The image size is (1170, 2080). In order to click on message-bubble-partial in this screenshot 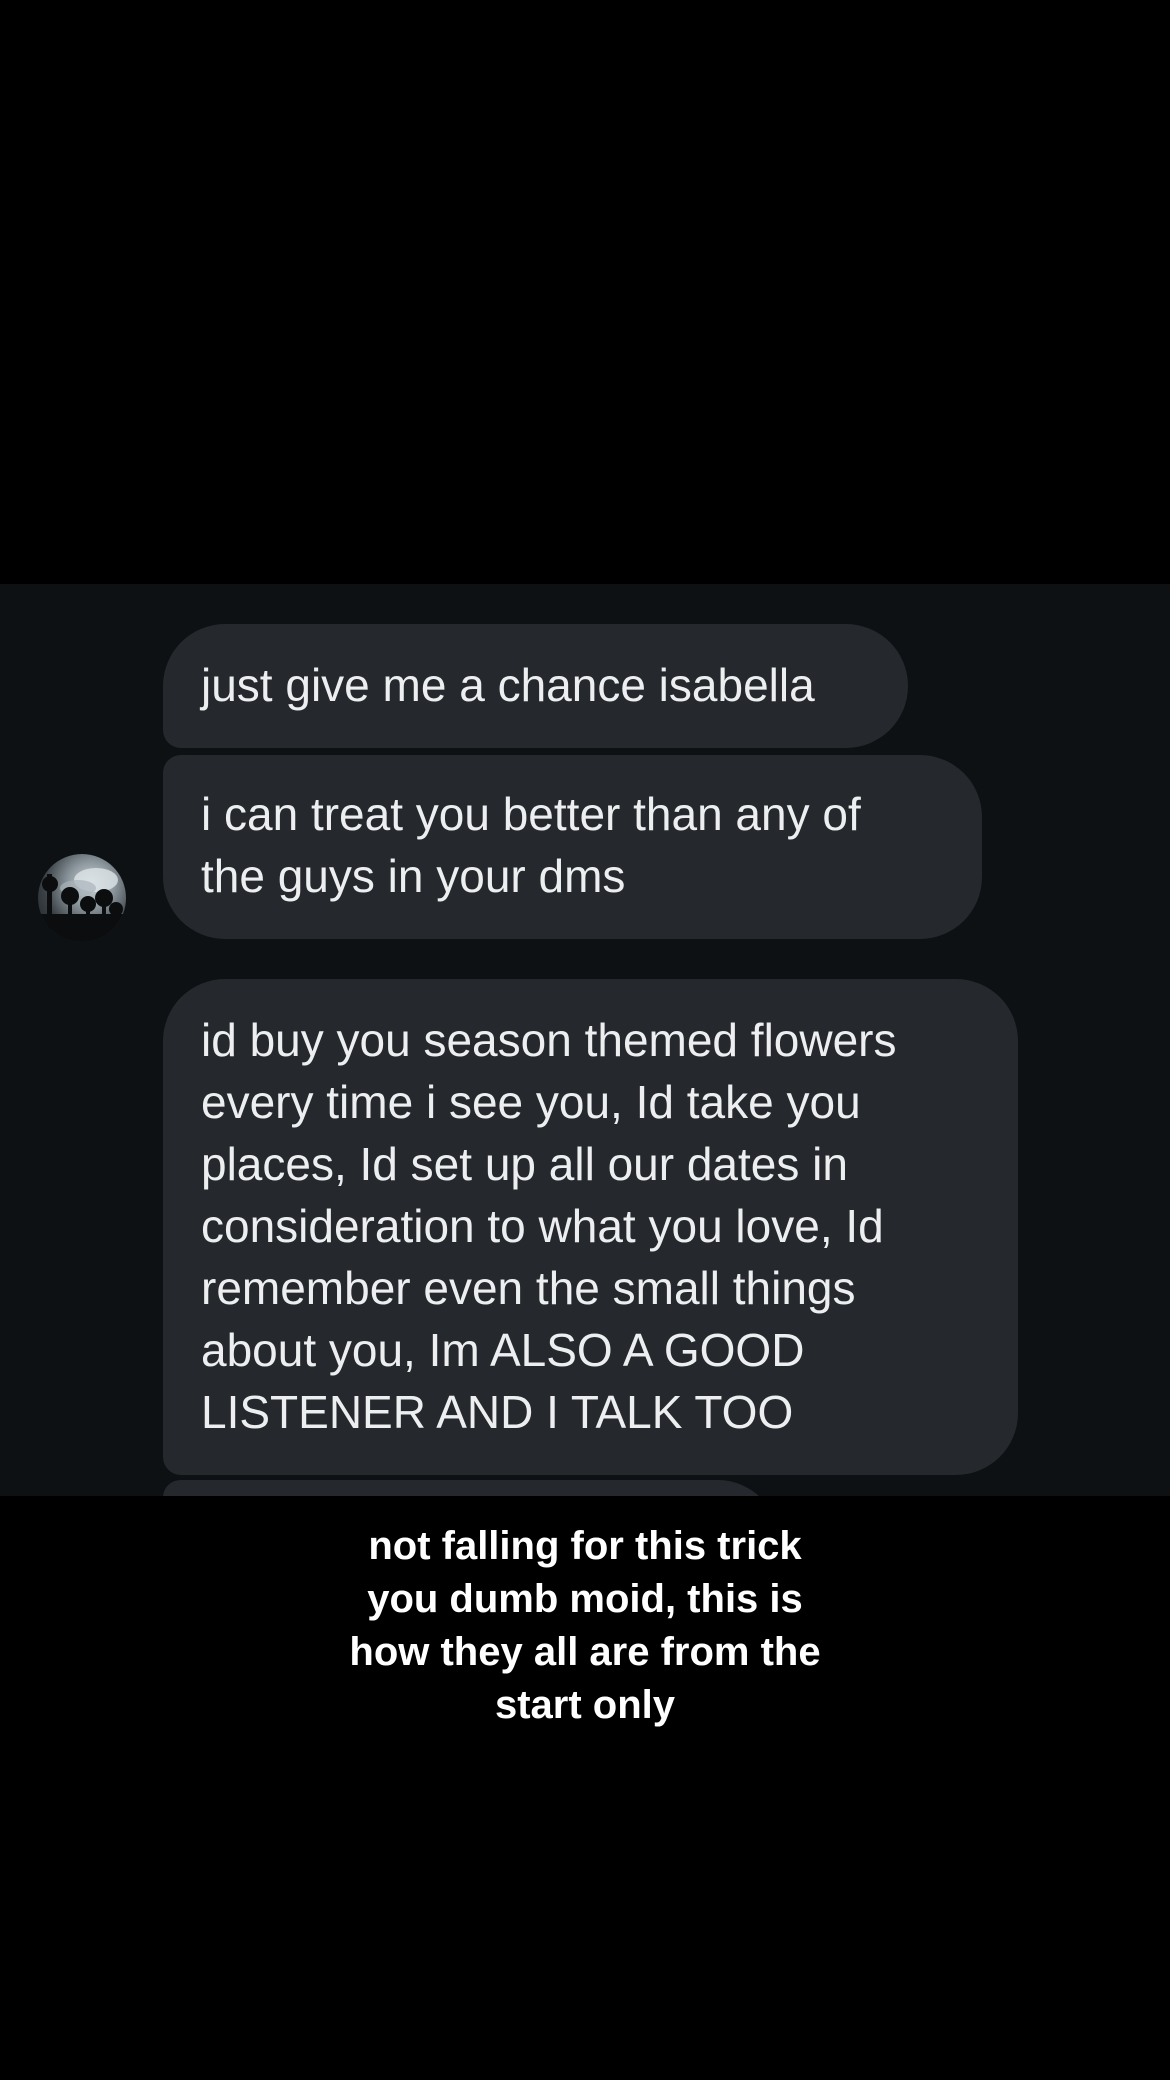, I will do `click(470, 1488)`.